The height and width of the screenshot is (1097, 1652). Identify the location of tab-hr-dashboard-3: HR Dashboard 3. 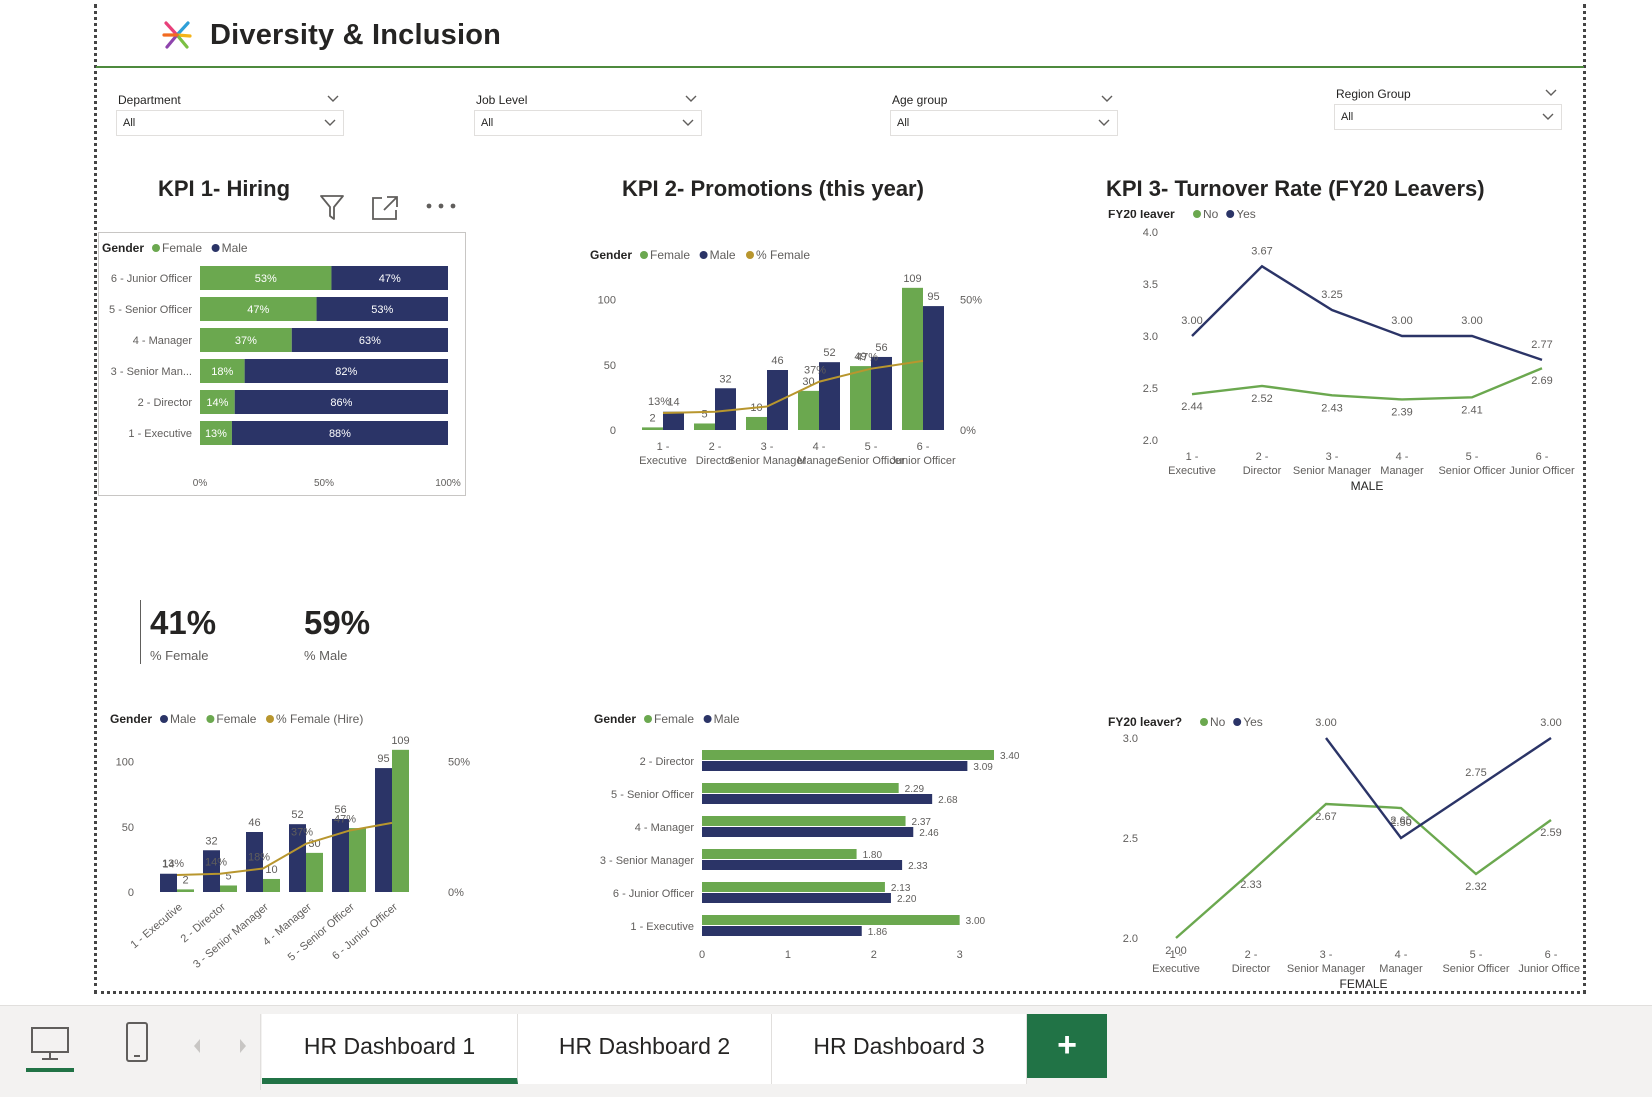
(899, 1049).